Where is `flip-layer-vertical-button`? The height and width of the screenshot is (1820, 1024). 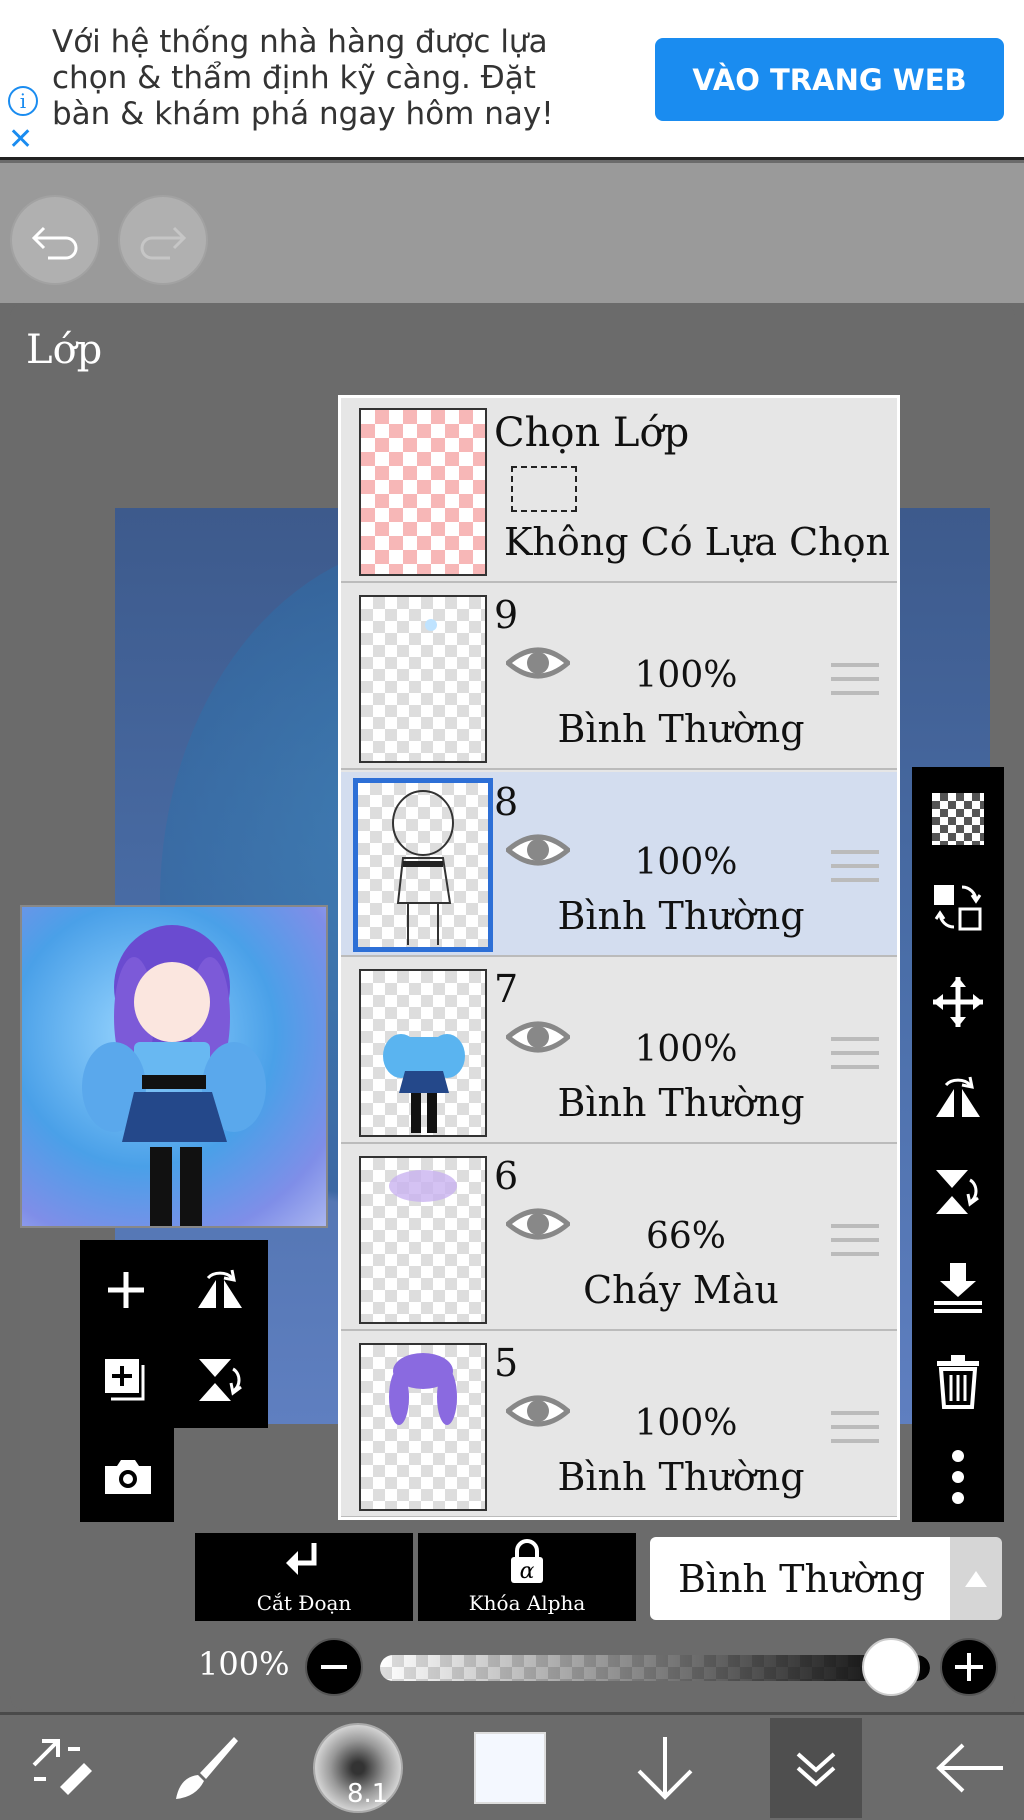 flip-layer-vertical-button is located at coordinates (958, 1192).